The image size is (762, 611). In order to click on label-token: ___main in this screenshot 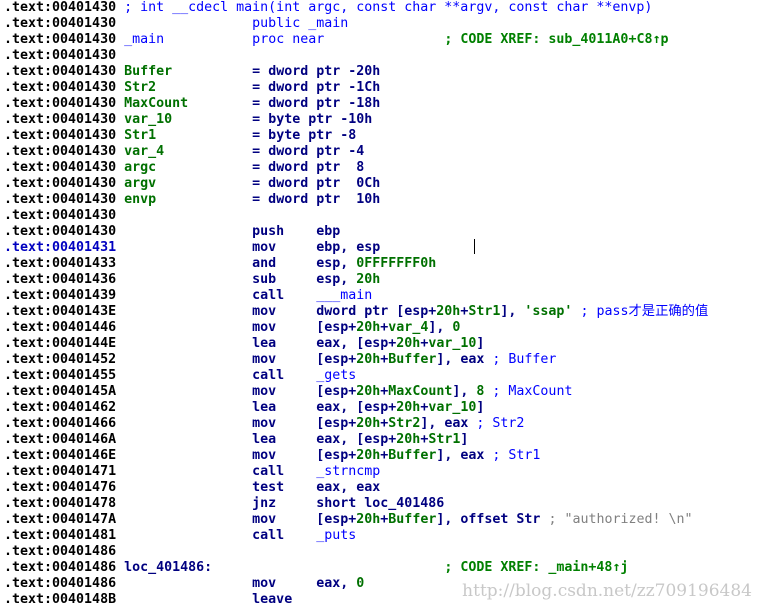, I will do `click(344, 295)`.